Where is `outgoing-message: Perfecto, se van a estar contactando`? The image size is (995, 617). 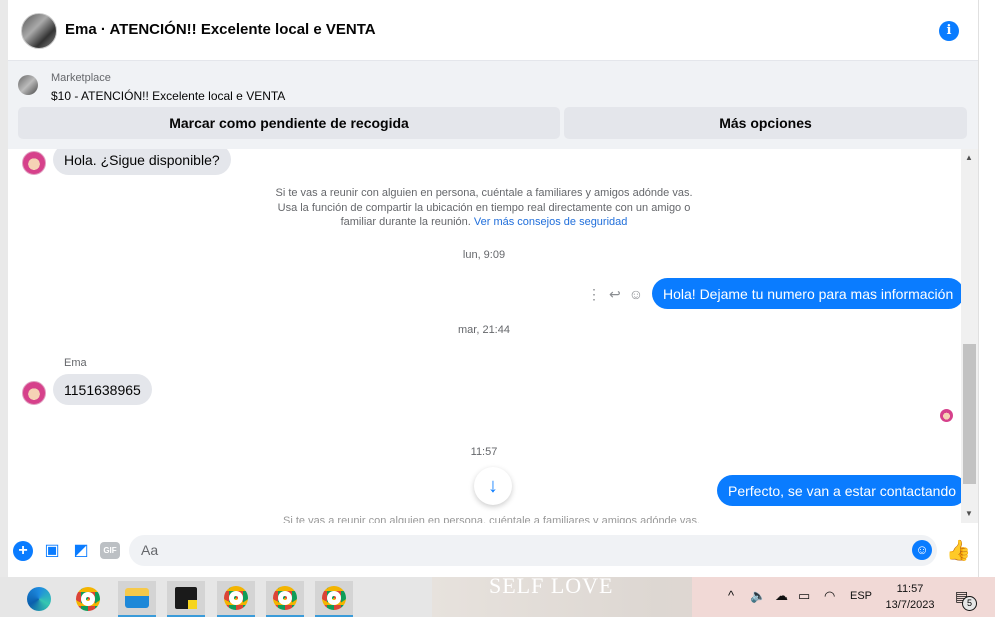 outgoing-message: Perfecto, se van a estar contactando is located at coordinates (839, 490).